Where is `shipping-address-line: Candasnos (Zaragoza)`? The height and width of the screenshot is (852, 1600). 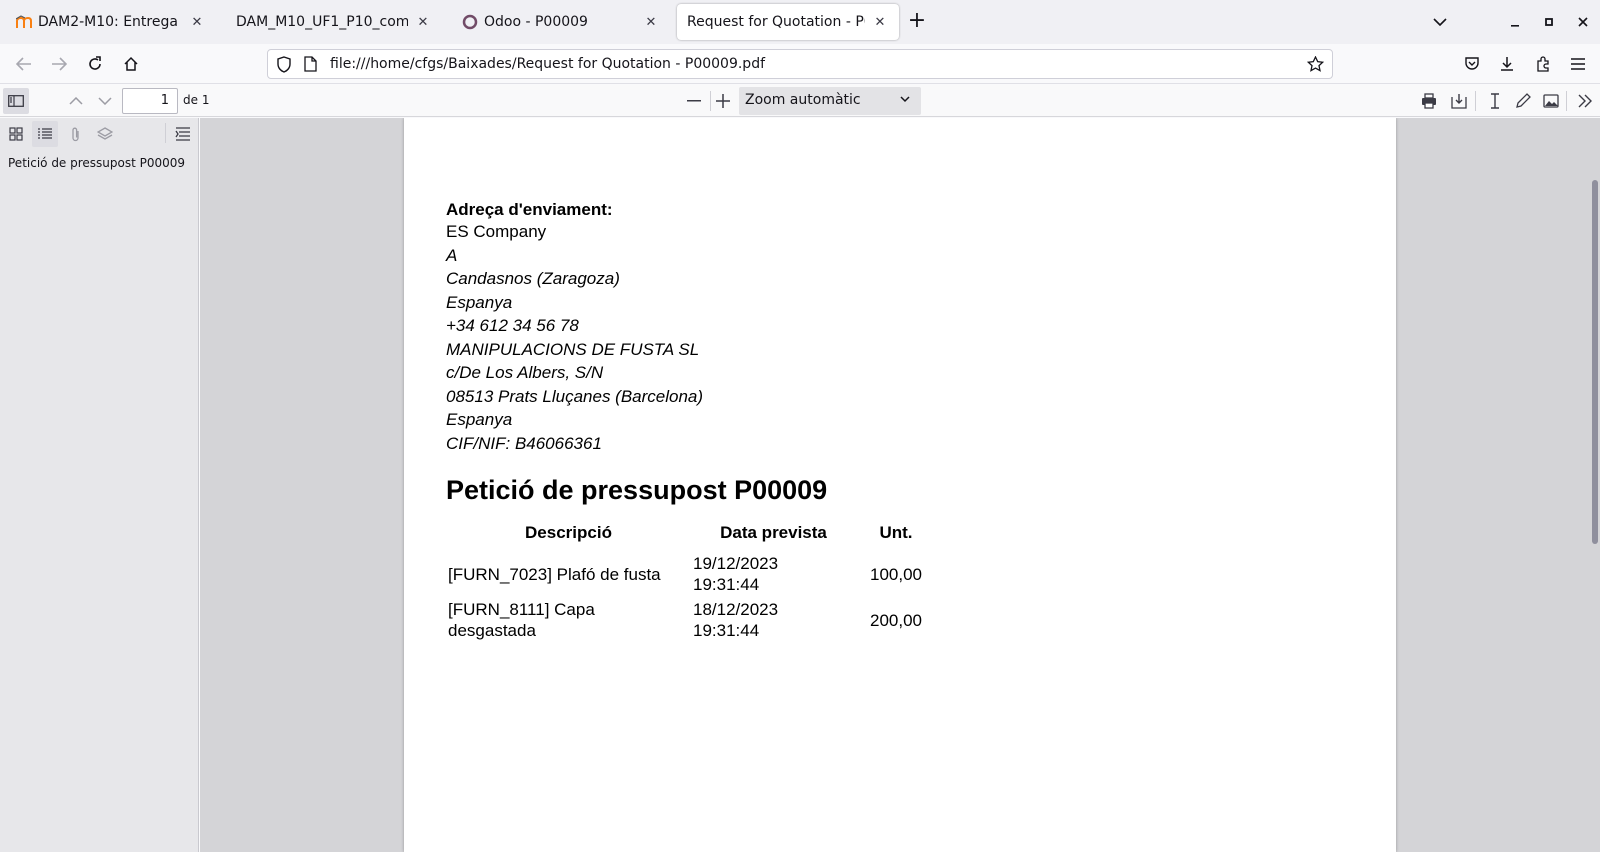
shipping-address-line: Candasnos (Zaragoza) is located at coordinates (533, 278).